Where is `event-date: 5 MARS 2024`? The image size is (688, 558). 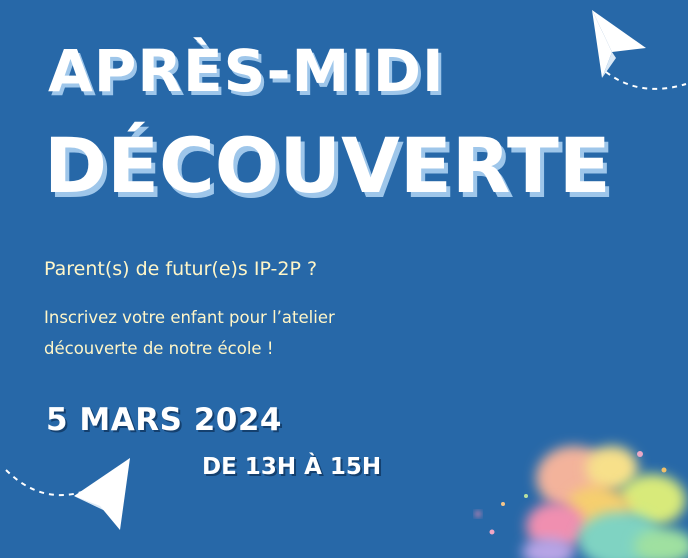 event-date: 5 MARS 2024 is located at coordinates (164, 420).